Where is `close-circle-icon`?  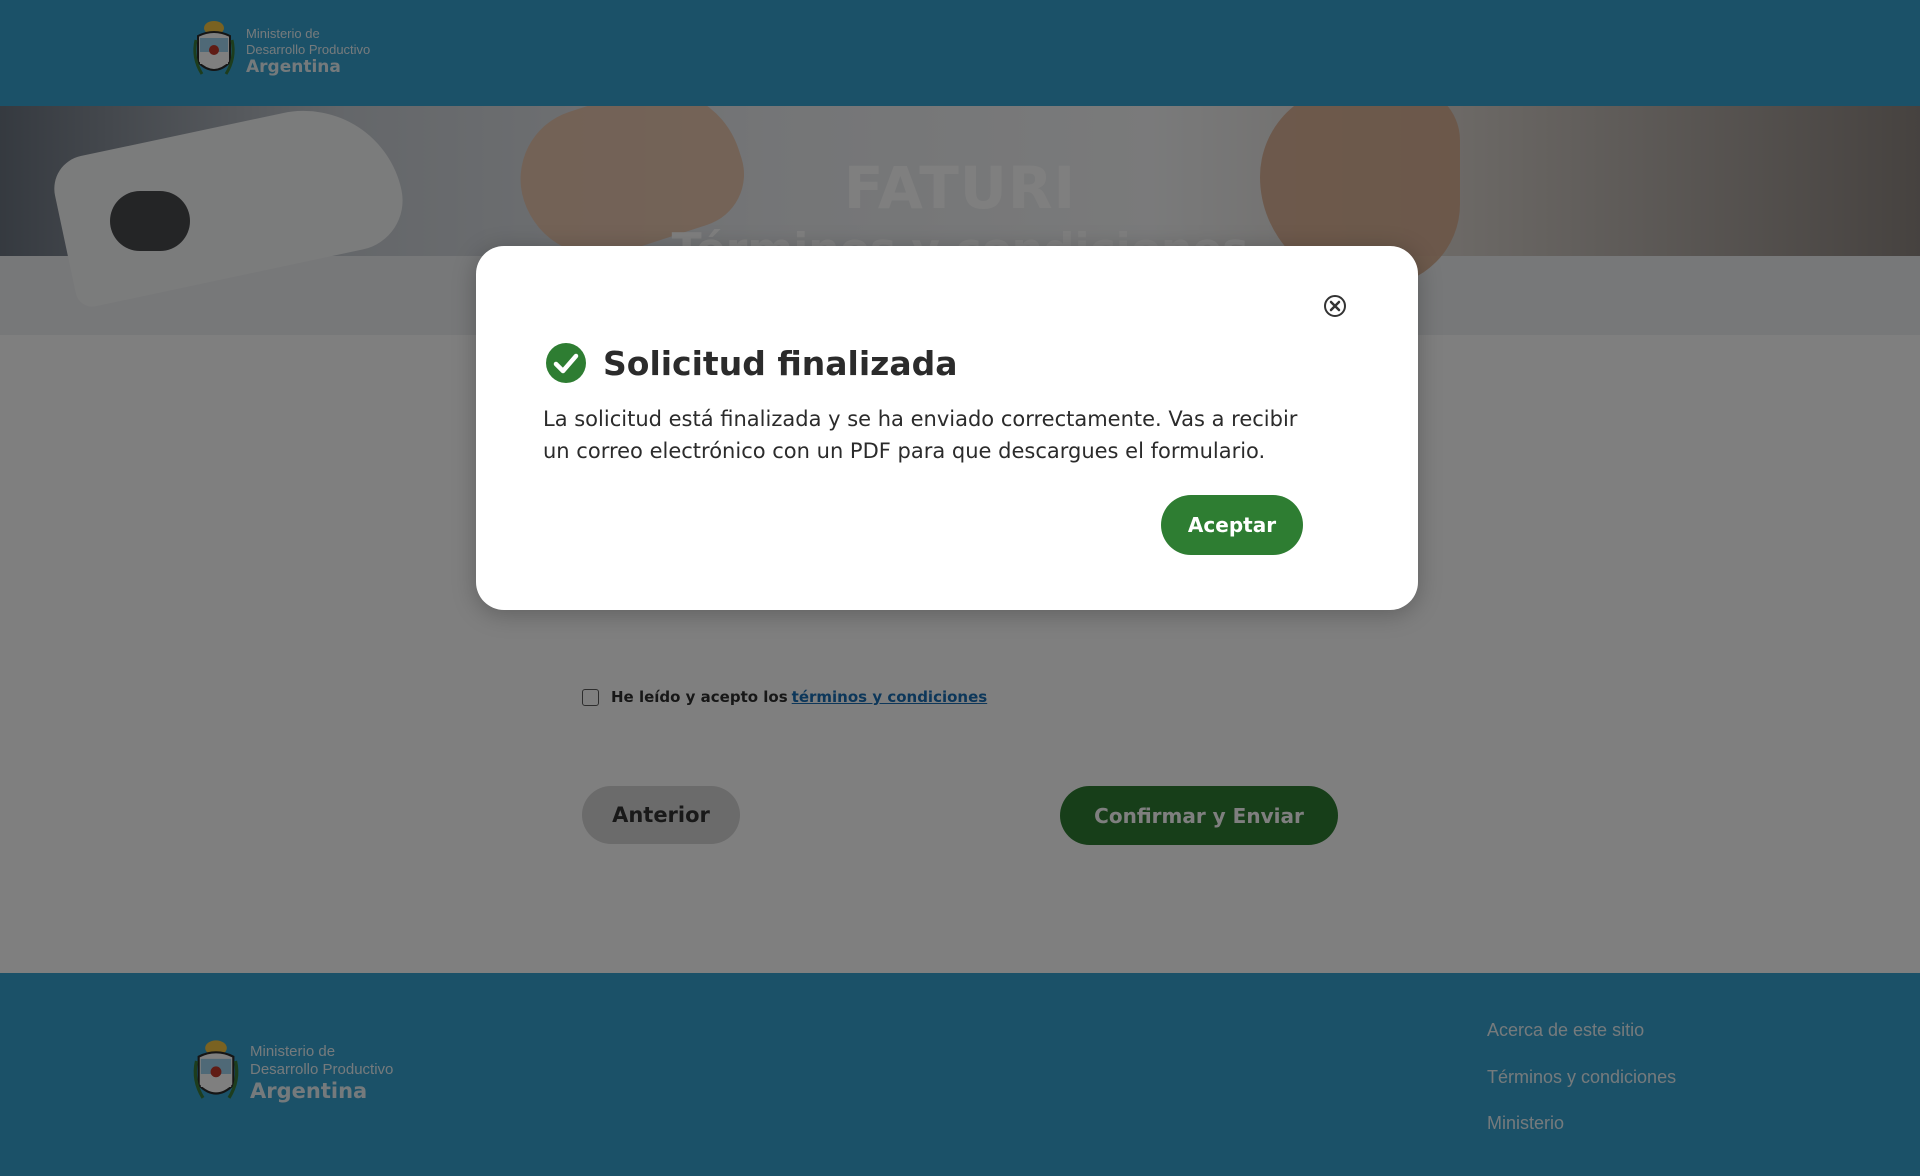 close-circle-icon is located at coordinates (1335, 306).